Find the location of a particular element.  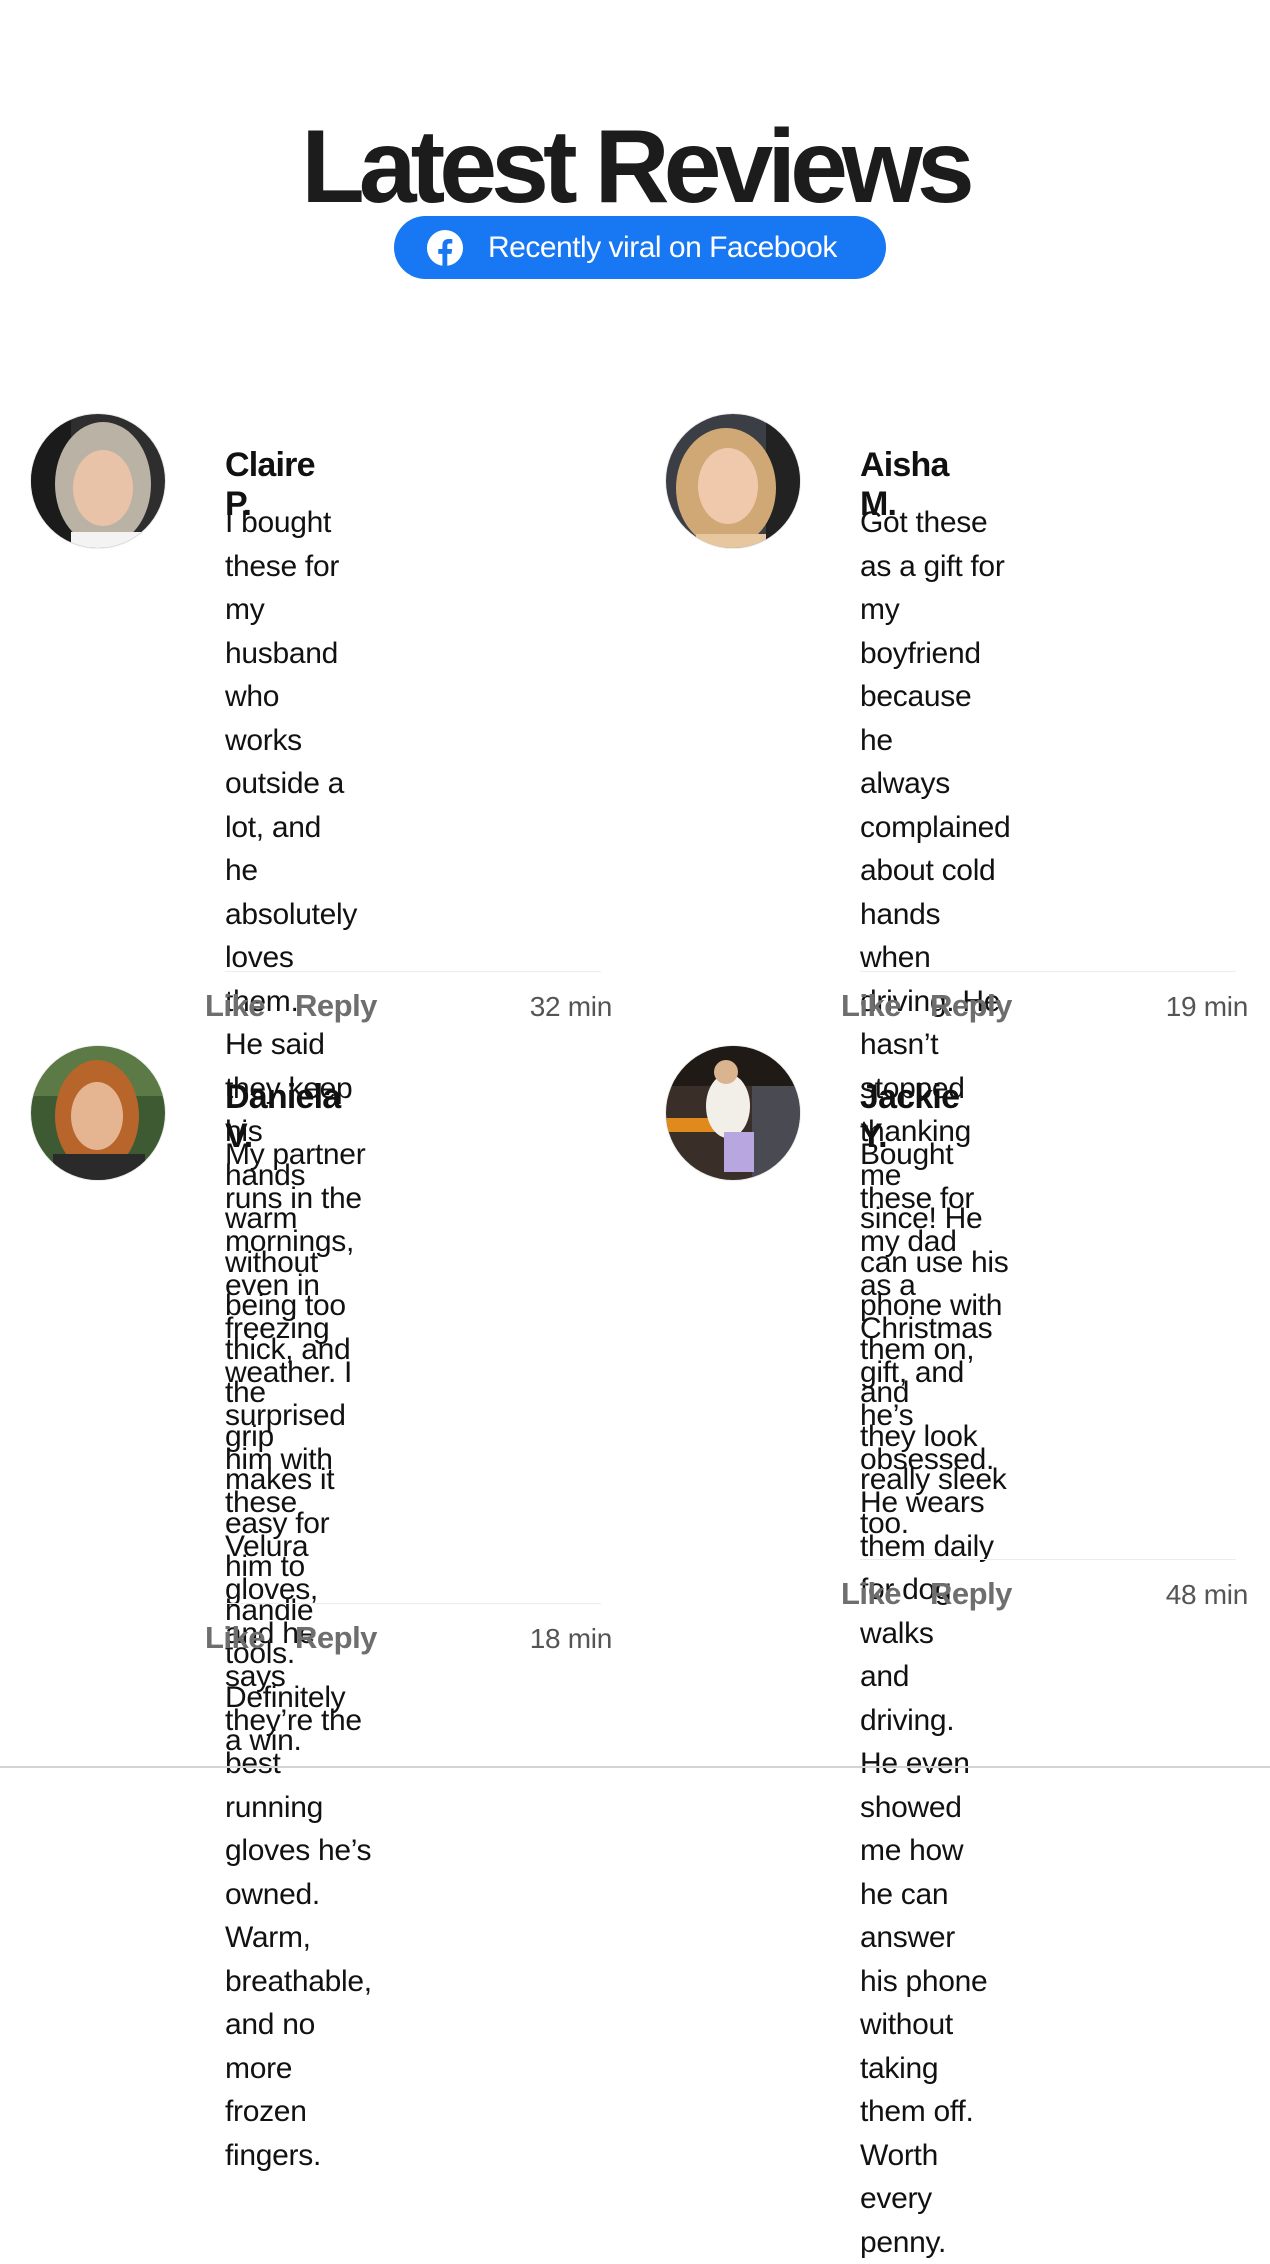

review-text-line: he’s obsessed. He wears is located at coordinates (927, 1459).